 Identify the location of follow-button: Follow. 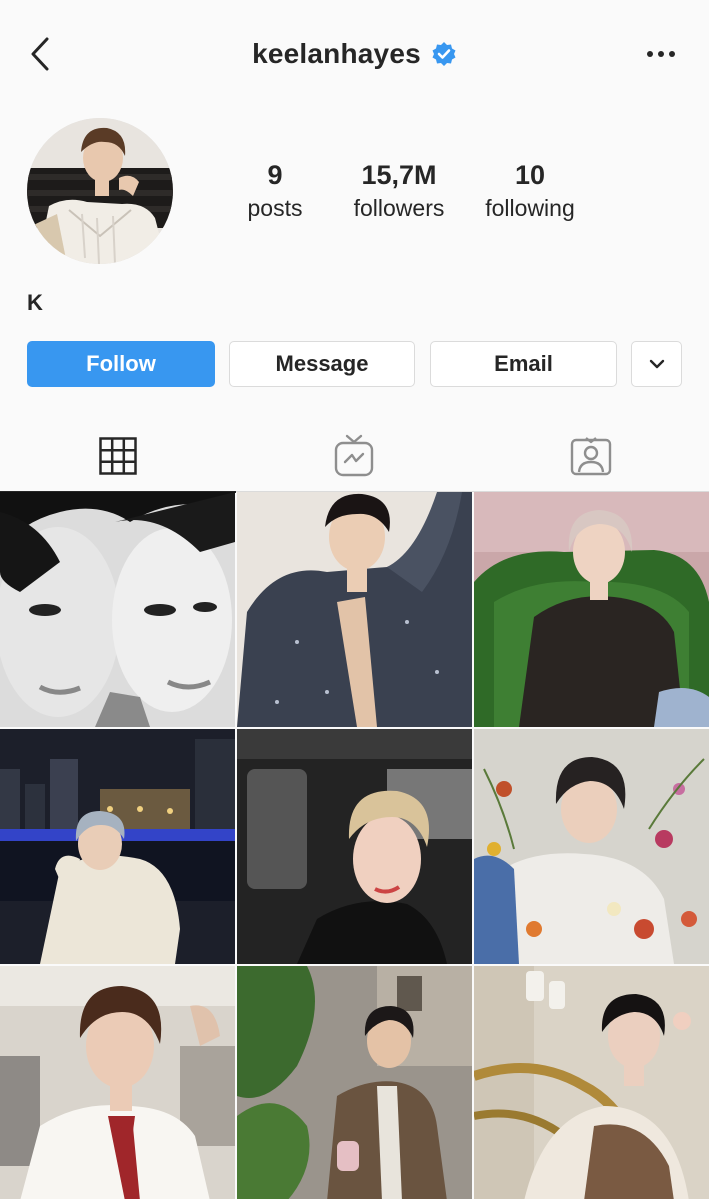
(121, 364).